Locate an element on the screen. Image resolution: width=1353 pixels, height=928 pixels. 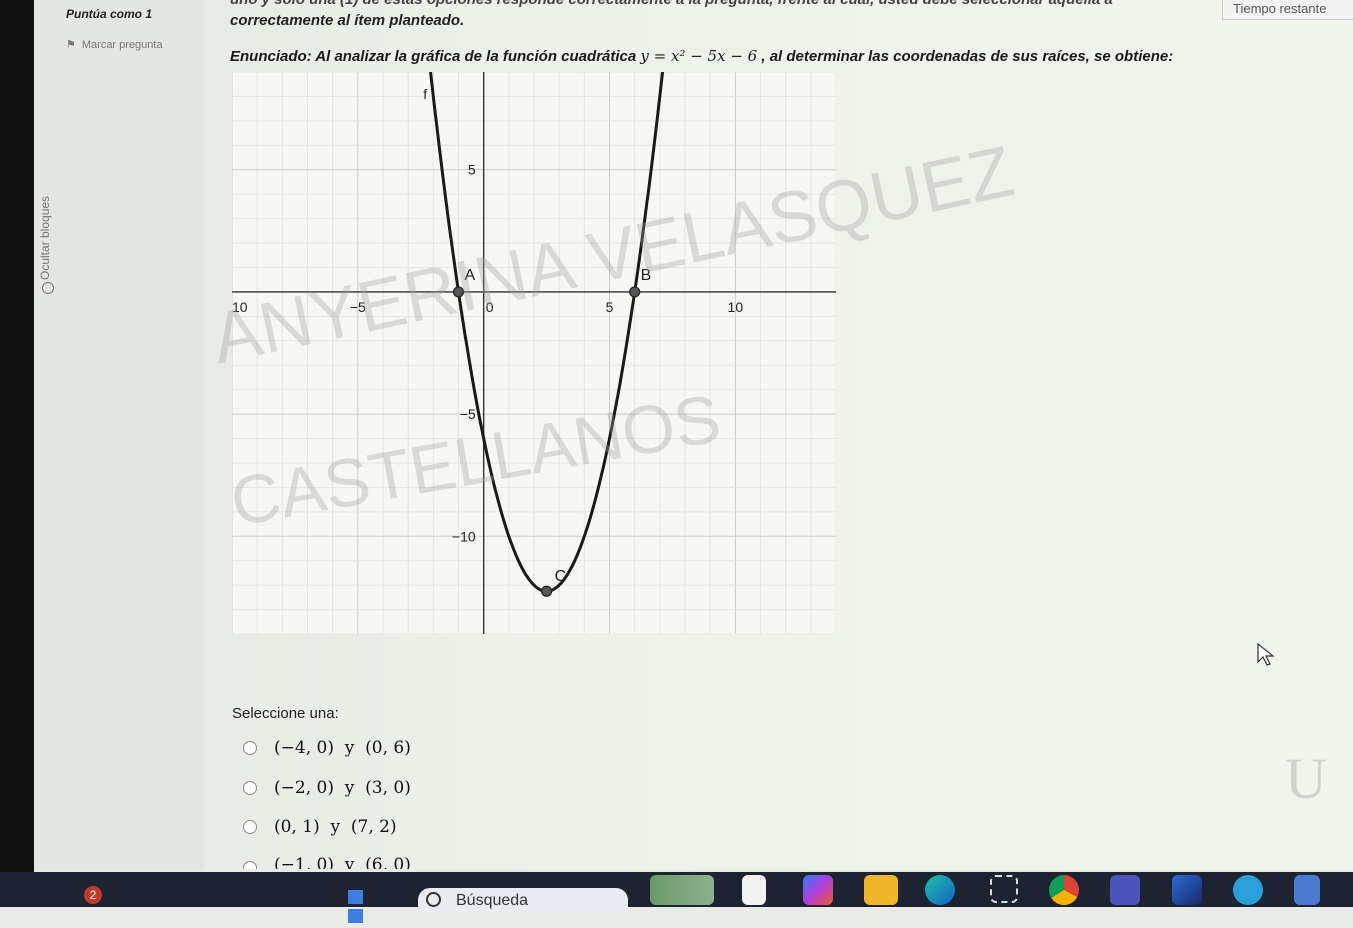
folder-icon is located at coordinates (881, 890).